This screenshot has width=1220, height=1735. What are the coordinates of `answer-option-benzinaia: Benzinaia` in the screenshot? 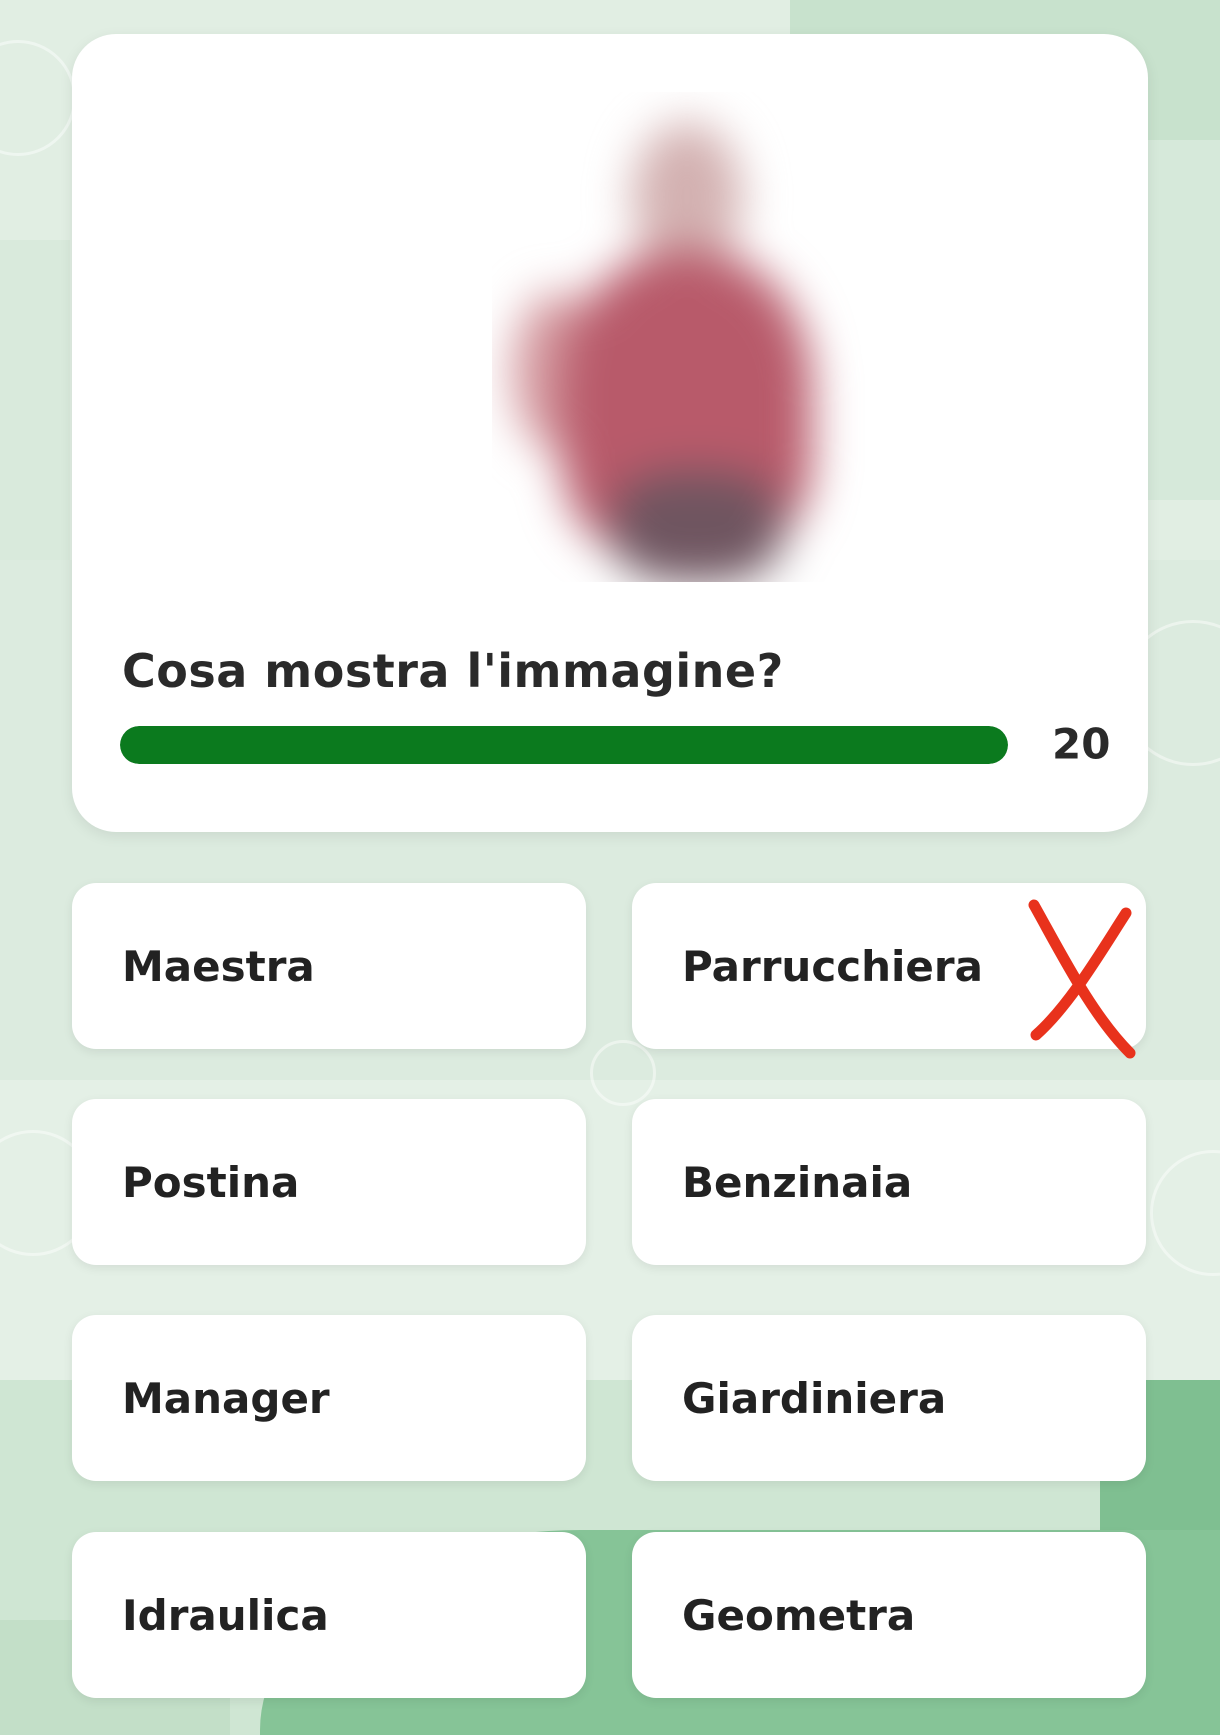 It's located at (889, 1182).